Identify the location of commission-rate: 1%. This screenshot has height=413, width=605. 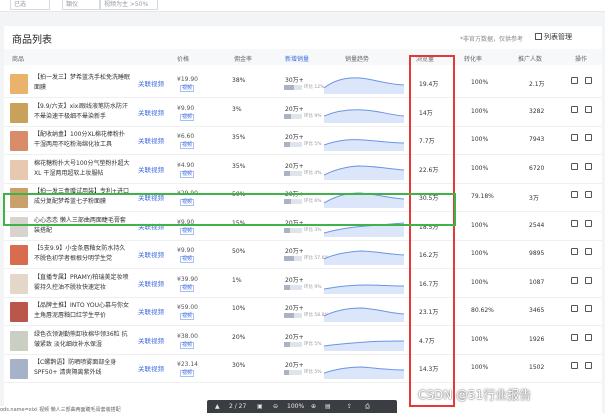
(237, 280).